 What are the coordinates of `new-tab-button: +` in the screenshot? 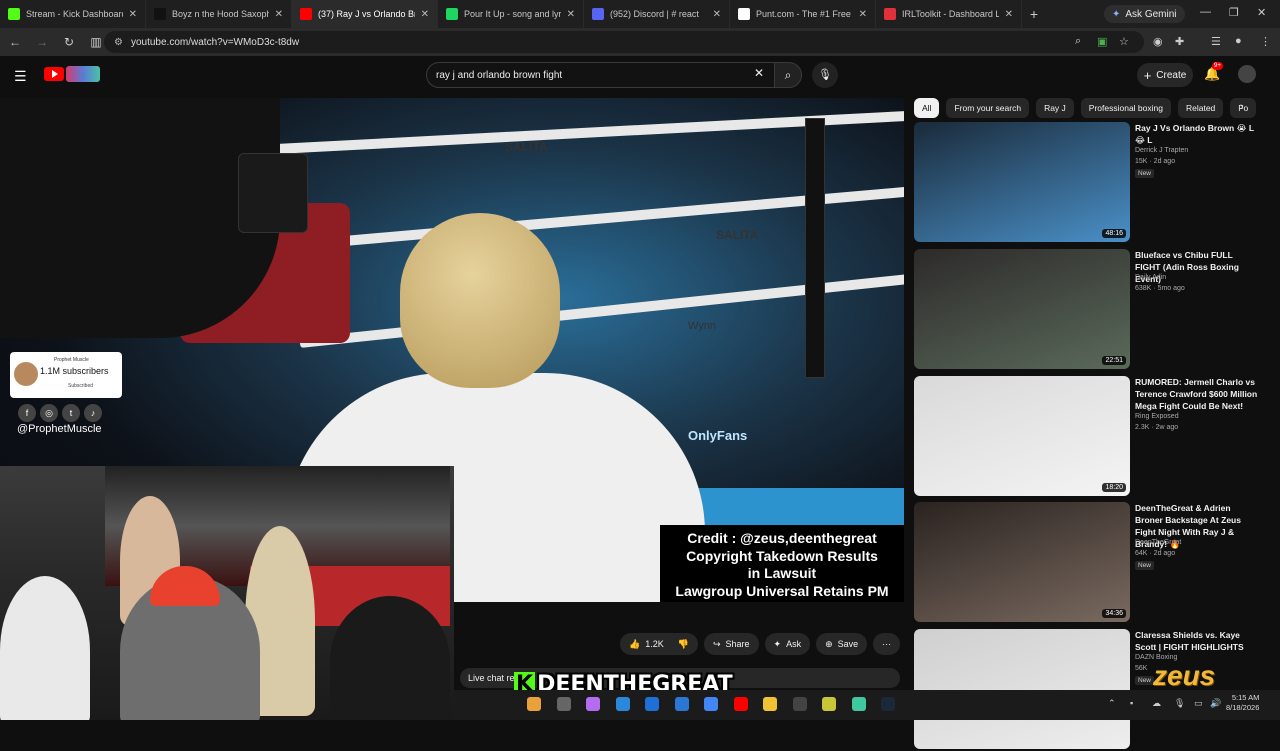 It's located at (1034, 14).